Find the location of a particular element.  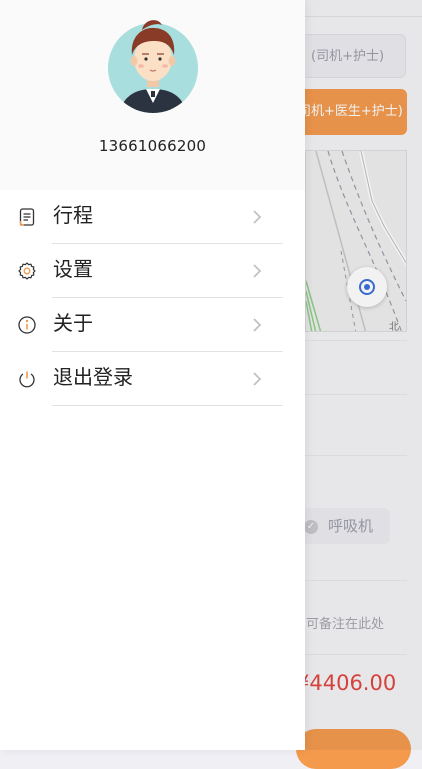

menu-item-logout: 退出登录 is located at coordinates (152, 379).